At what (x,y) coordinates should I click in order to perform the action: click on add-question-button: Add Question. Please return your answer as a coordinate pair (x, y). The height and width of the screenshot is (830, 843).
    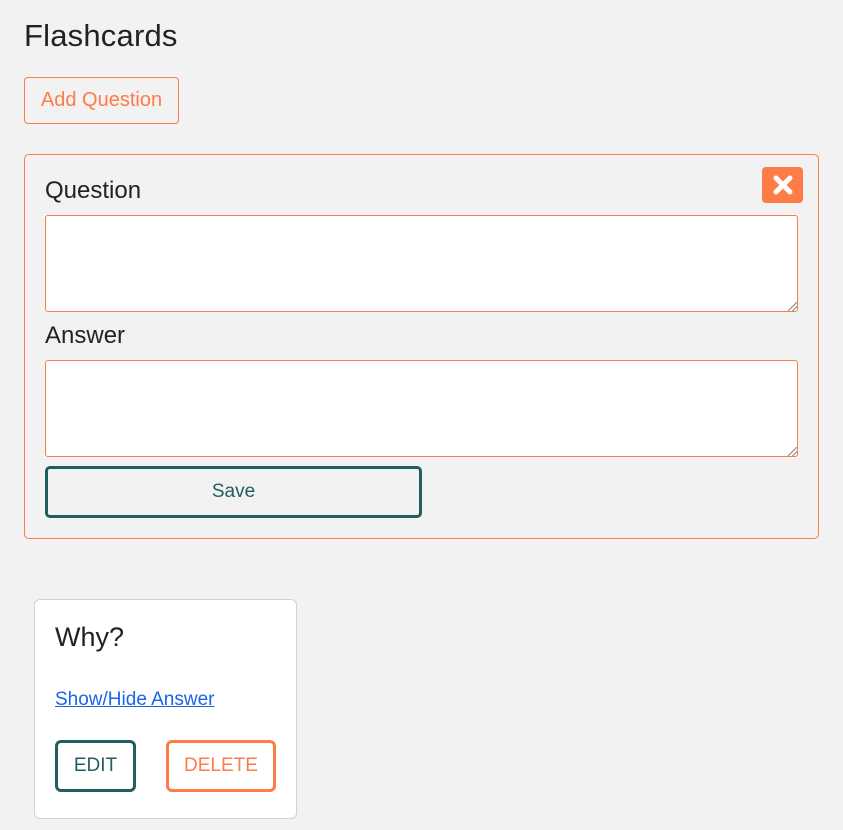
    Looking at the image, I should click on (101, 100).